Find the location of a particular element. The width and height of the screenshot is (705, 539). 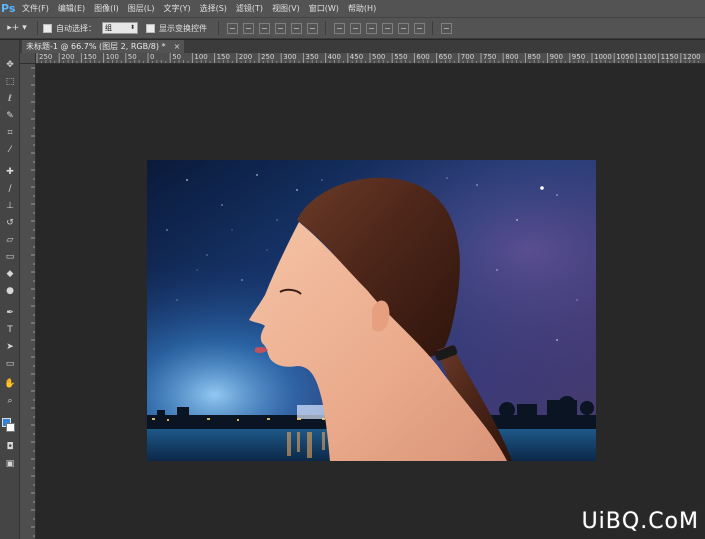

align-right-icon is located at coordinates (312, 28).